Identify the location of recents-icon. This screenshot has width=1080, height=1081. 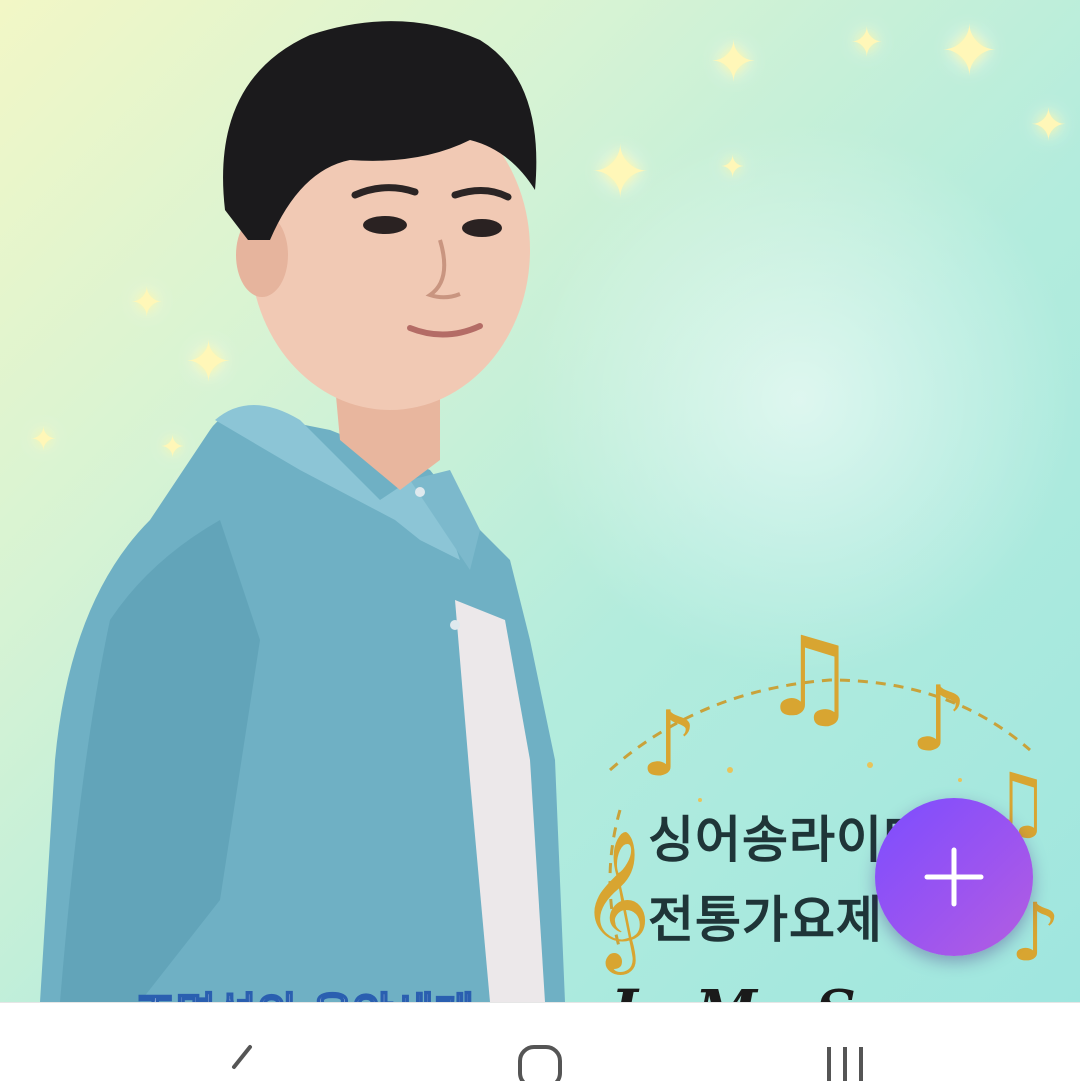
(845, 1064).